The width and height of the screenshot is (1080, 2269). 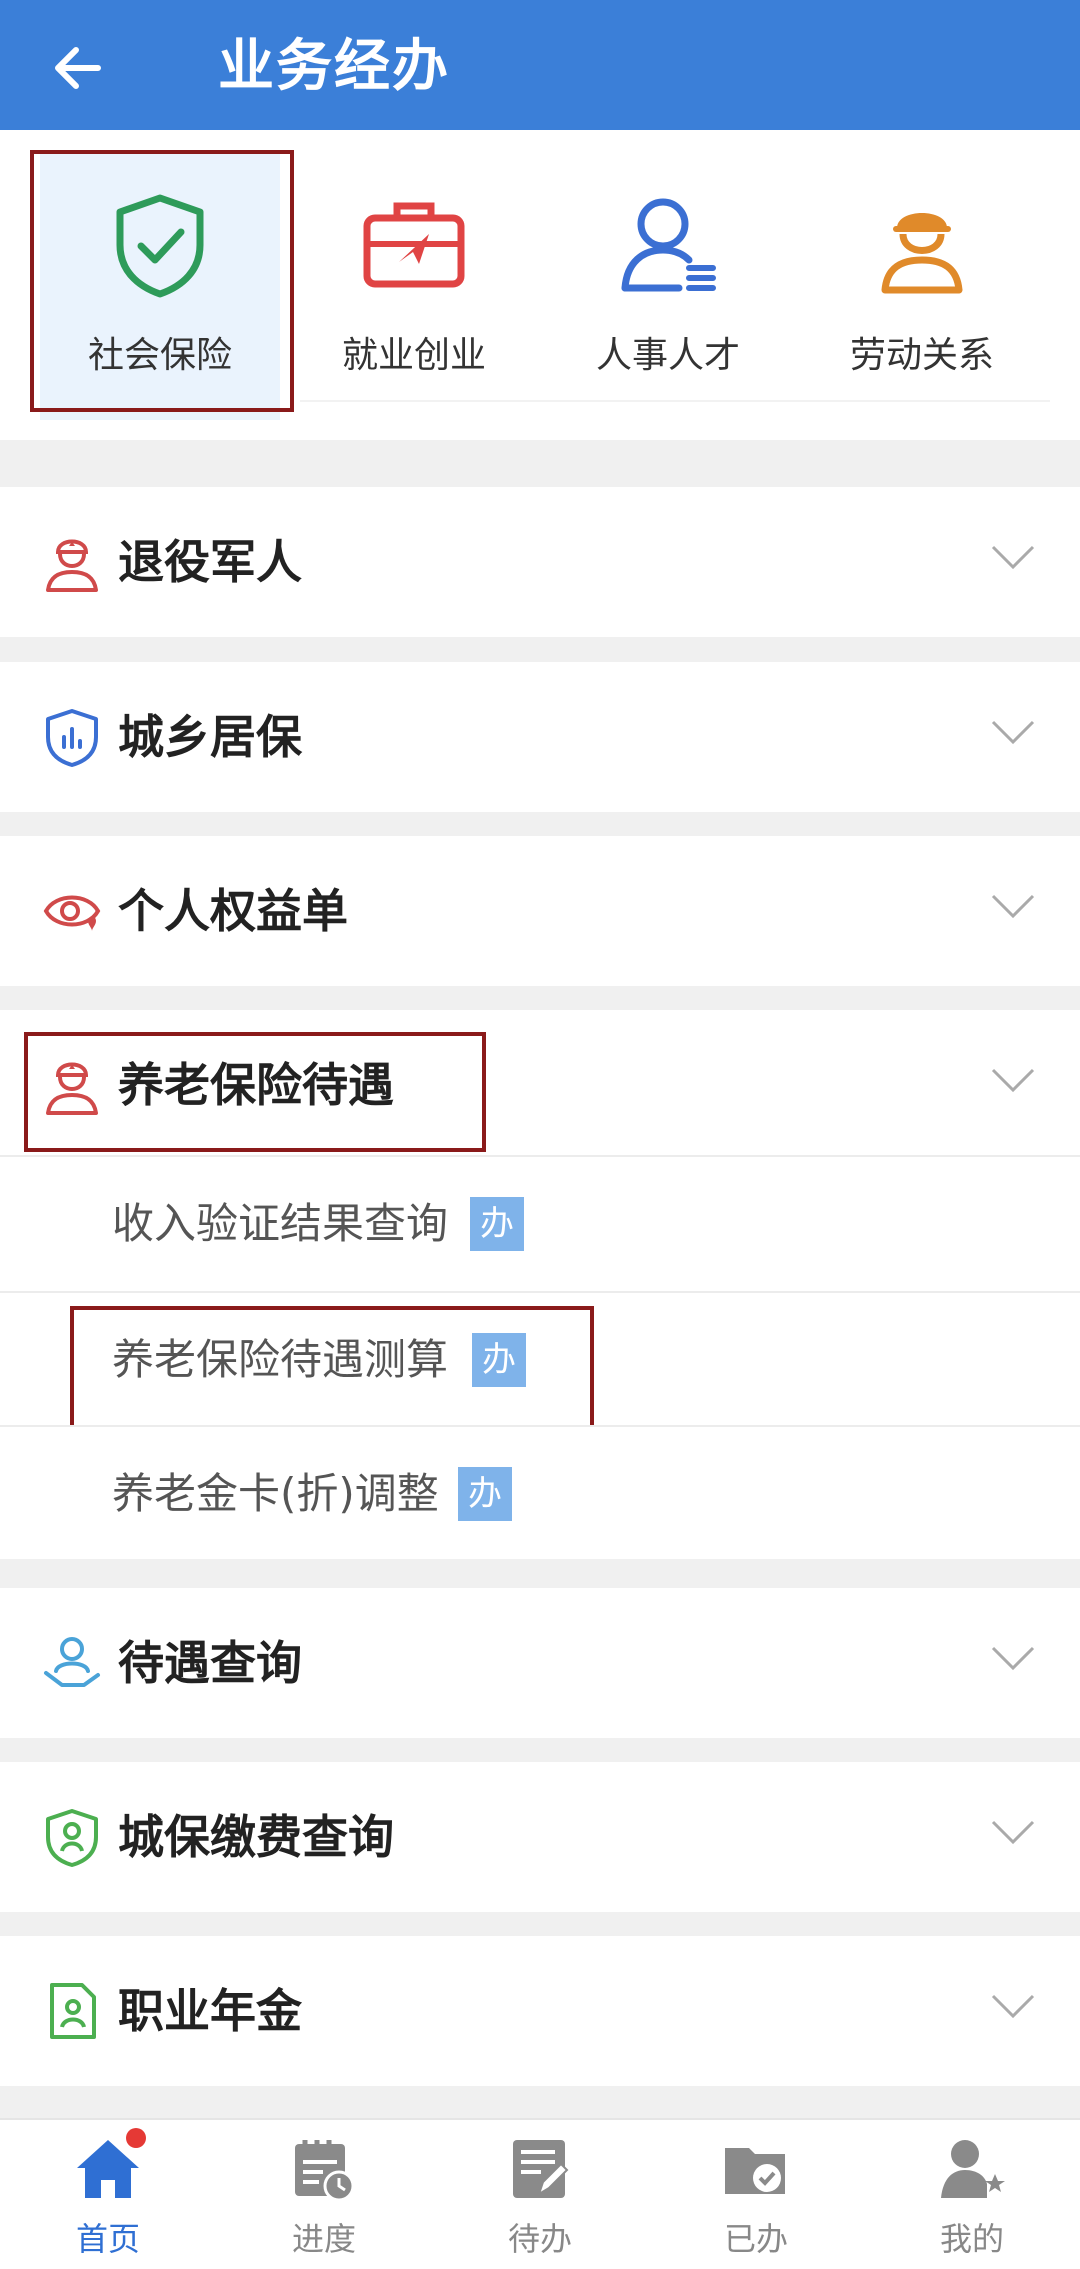 I want to click on nav-label: 进度, so click(x=323, y=2239).